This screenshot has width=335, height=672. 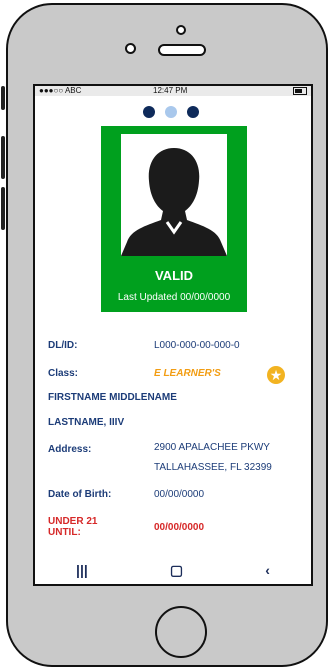 I want to click on under21-label-line1: UNDER 21, so click(x=73, y=521).